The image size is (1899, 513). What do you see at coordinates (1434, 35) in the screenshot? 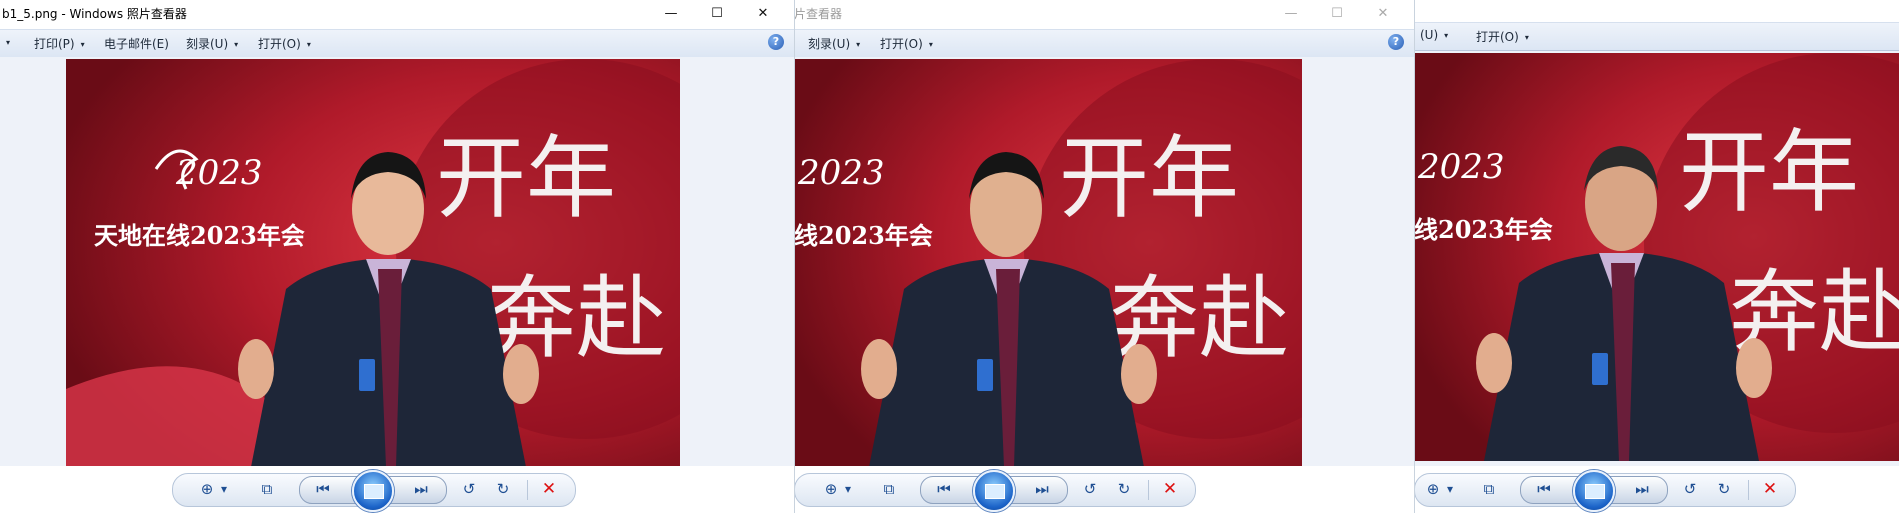
I see `menu-burn: (U) ▾` at bounding box center [1434, 35].